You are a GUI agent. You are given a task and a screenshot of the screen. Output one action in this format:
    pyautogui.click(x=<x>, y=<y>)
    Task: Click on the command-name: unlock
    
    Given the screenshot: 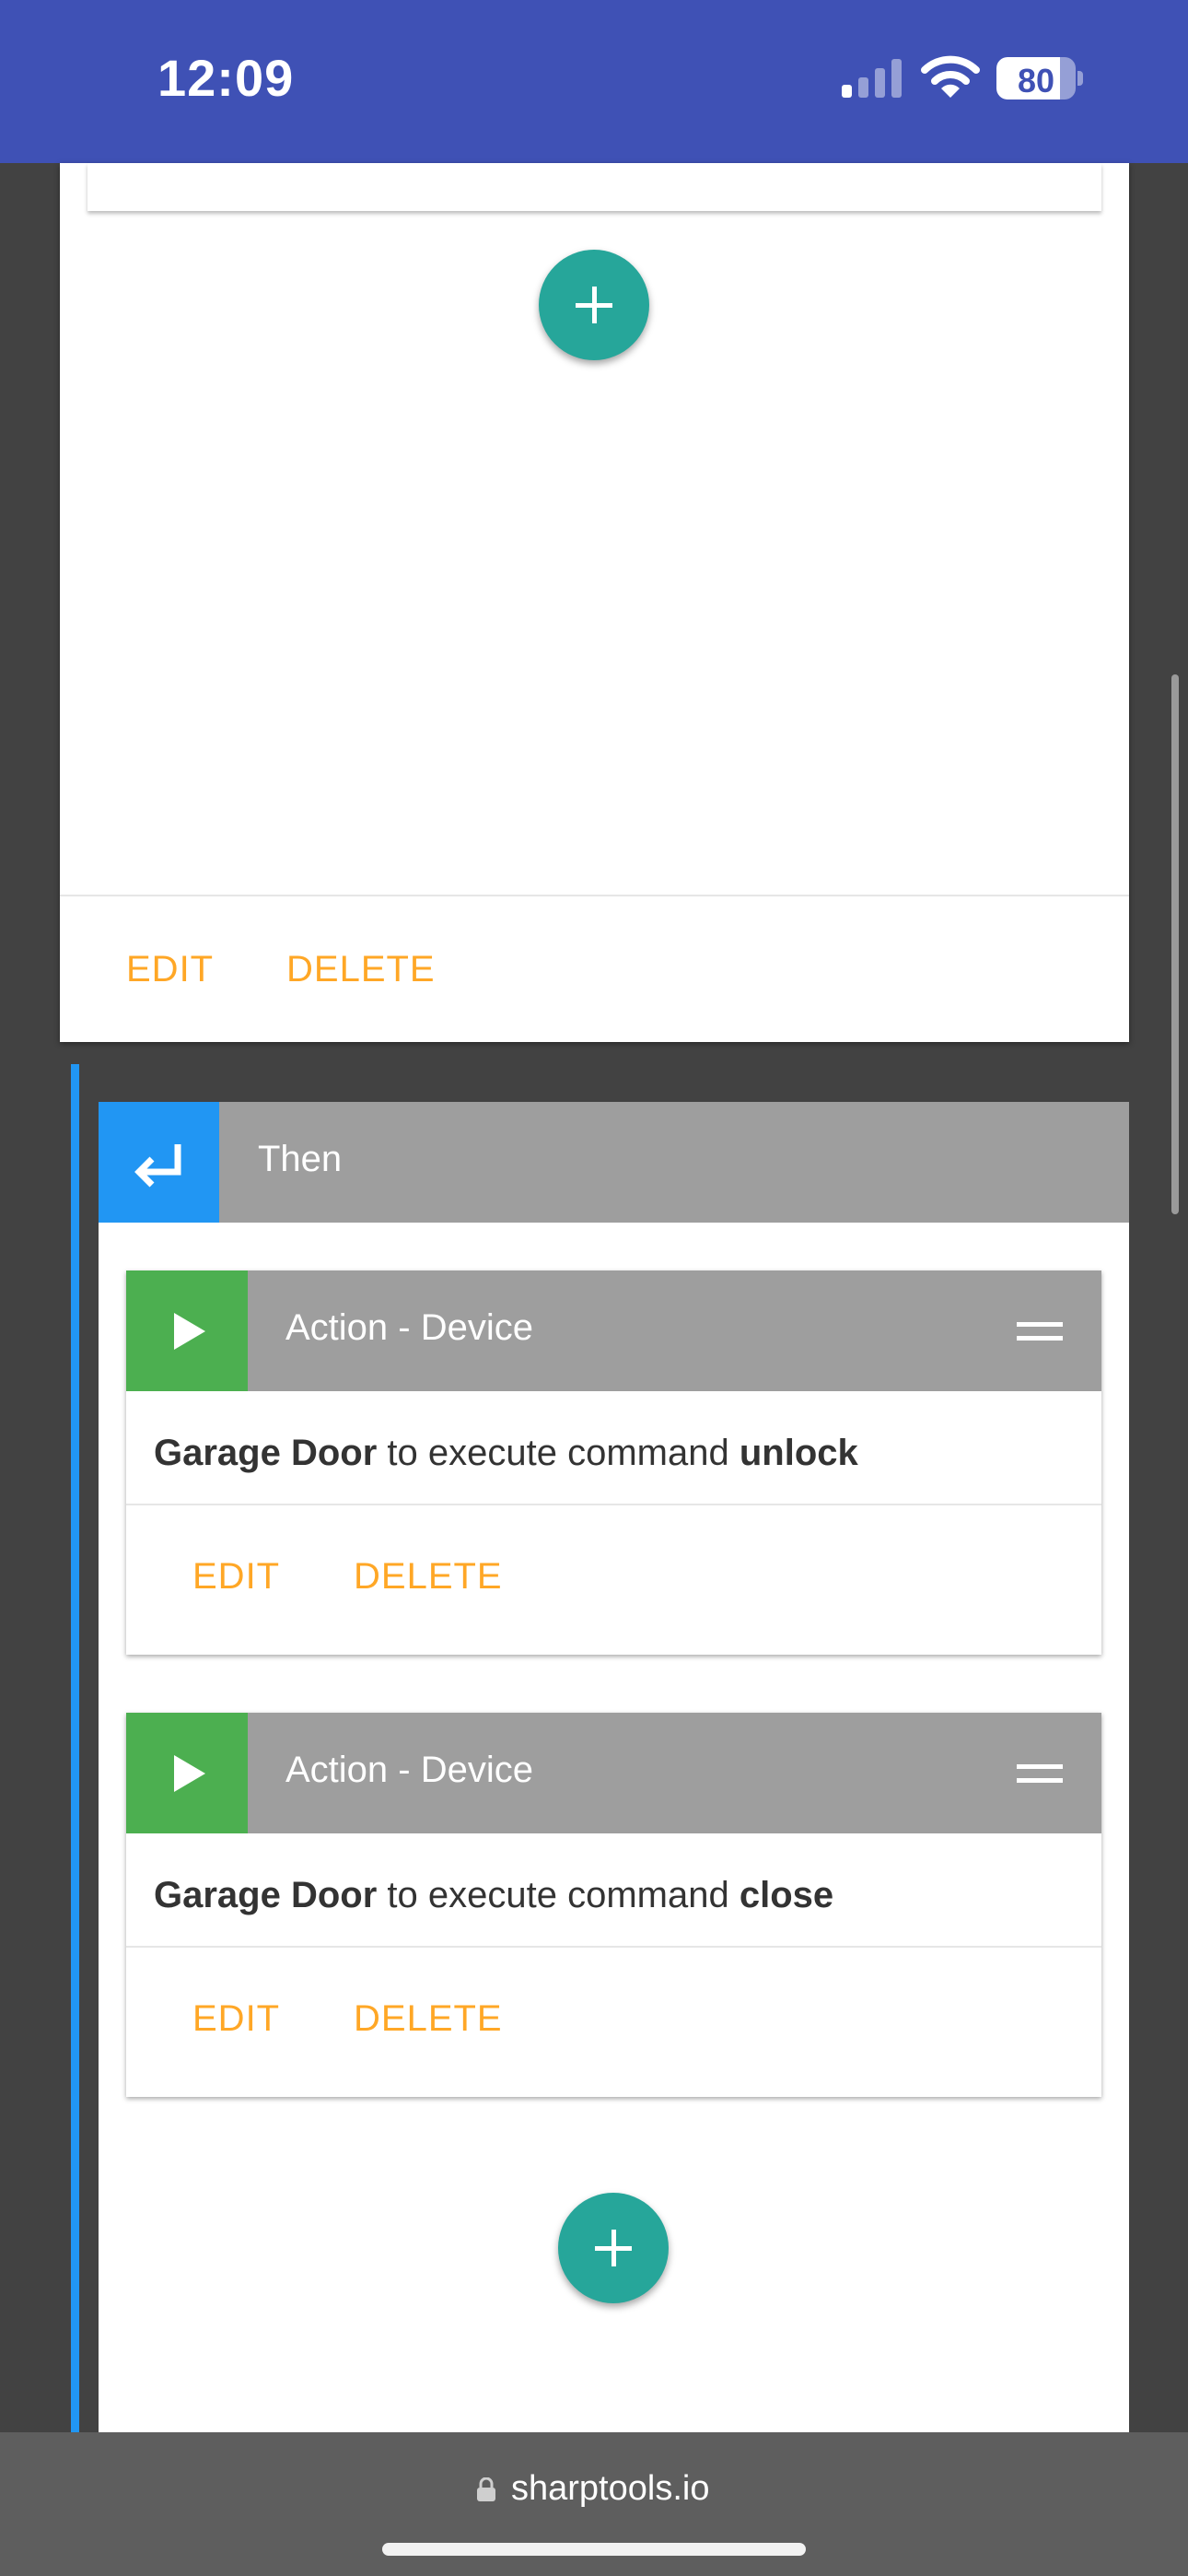 What is the action you would take?
    pyautogui.click(x=798, y=1453)
    